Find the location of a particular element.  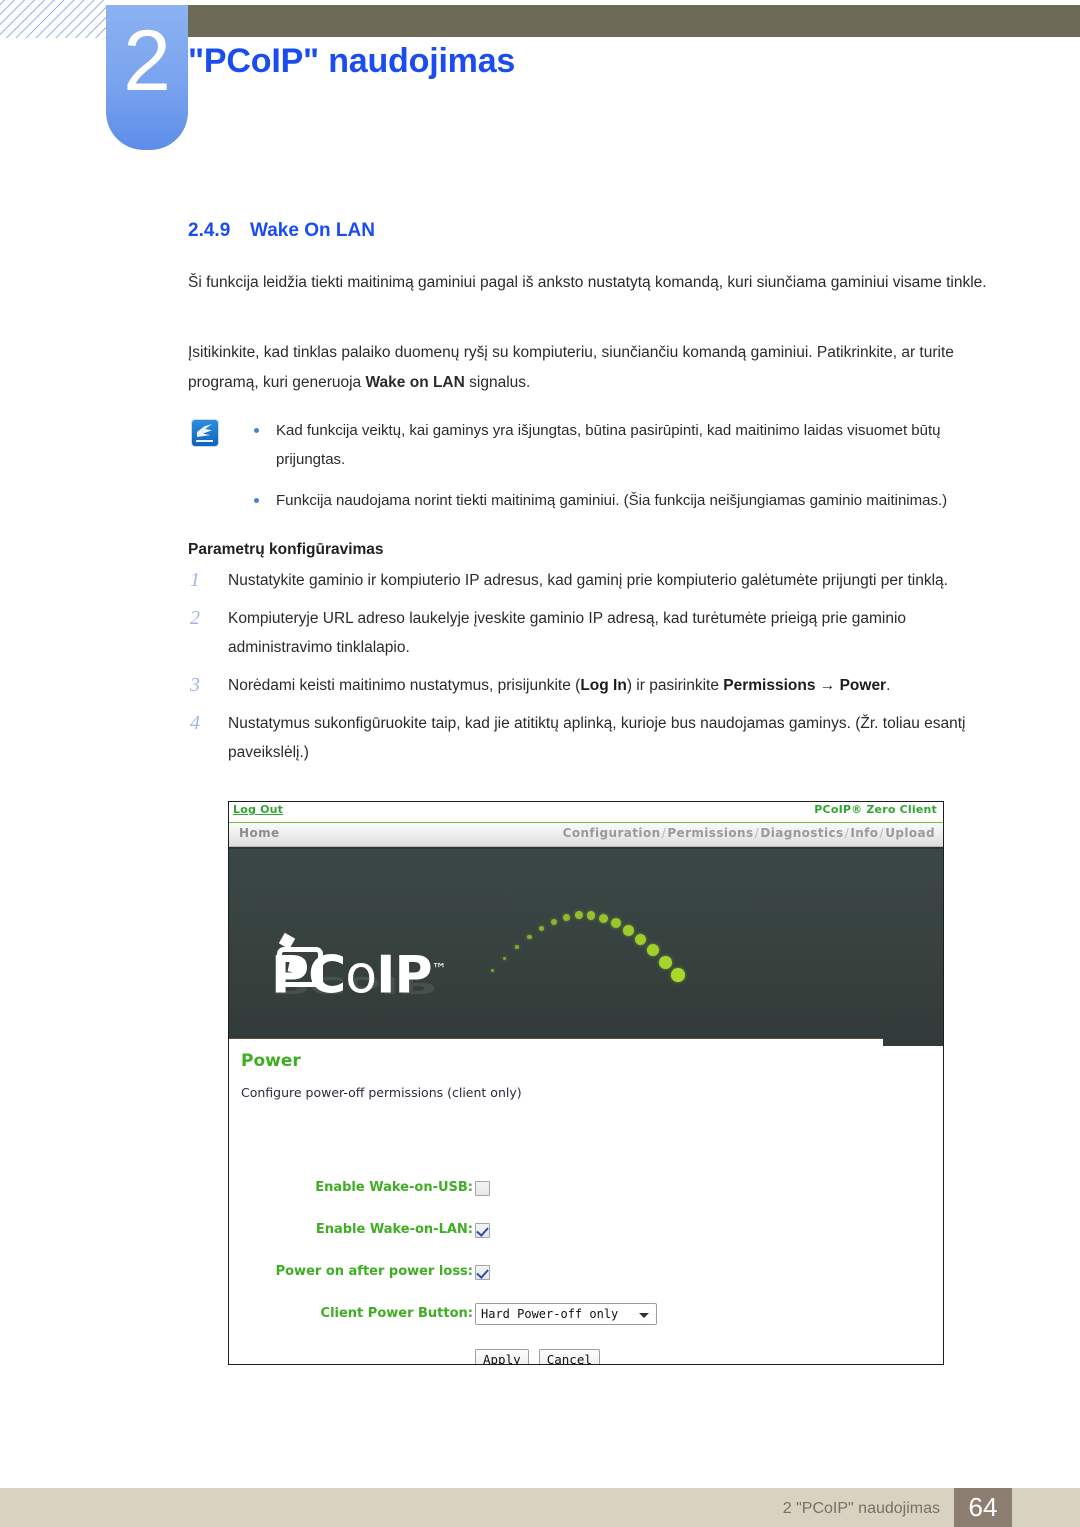

apply-button: Apply is located at coordinates (502, 1356).